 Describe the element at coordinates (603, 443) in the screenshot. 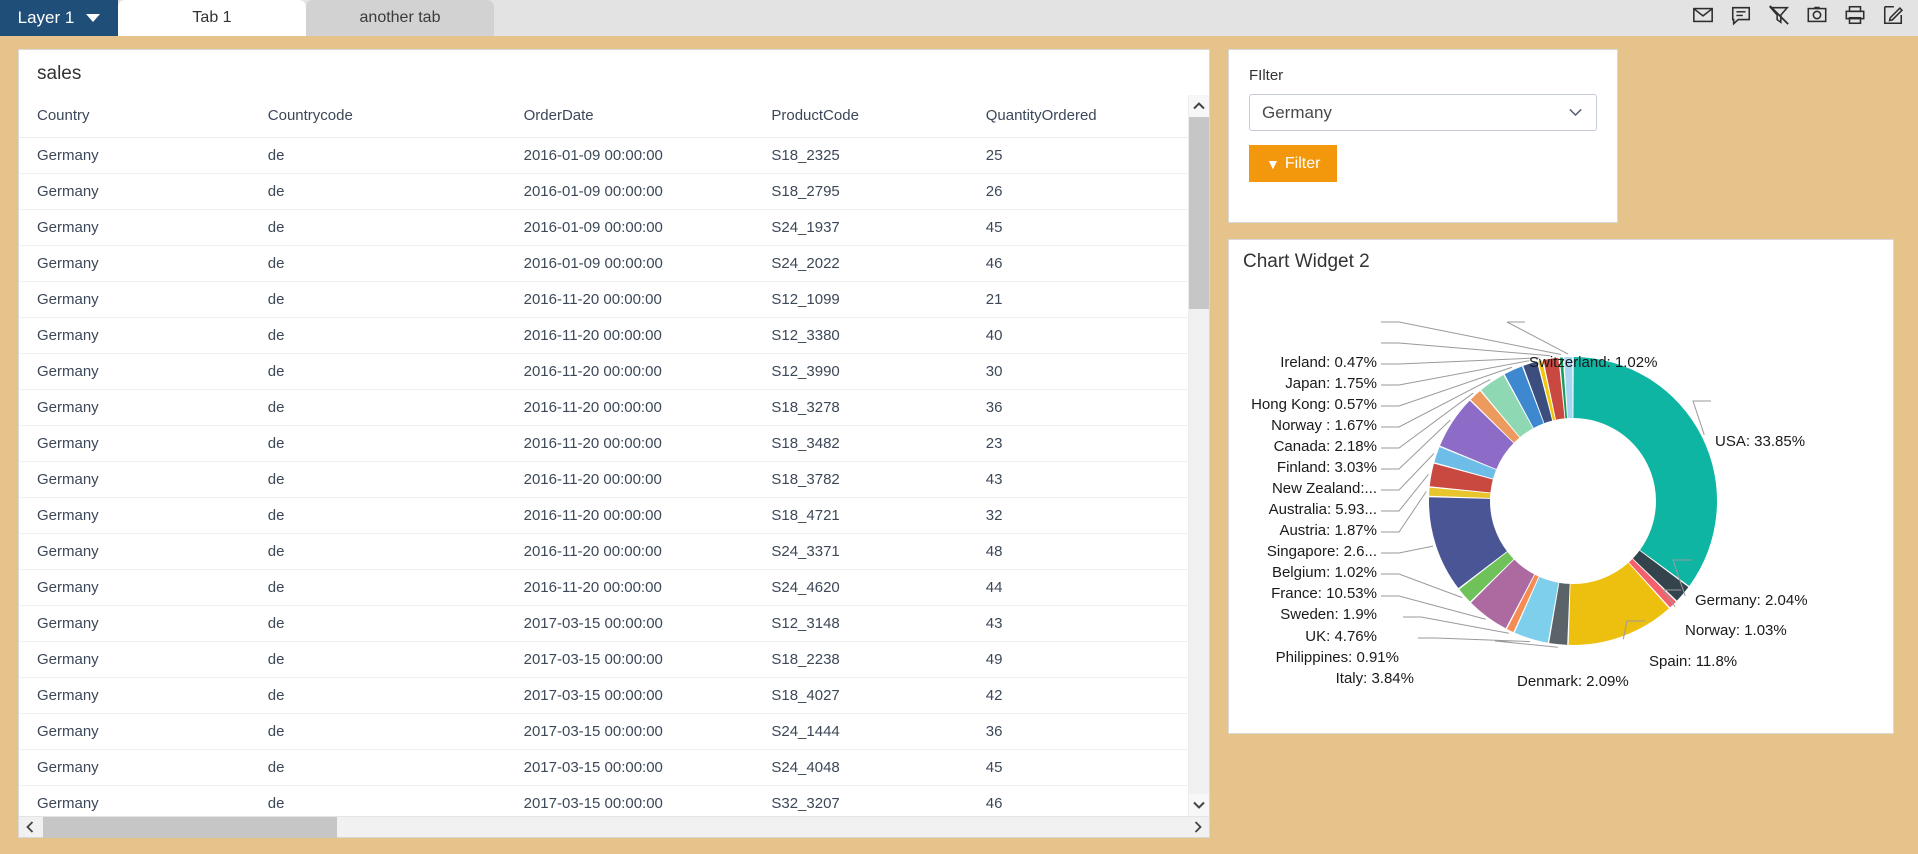

I see `table-row: Germany de 2016-11-20 00:00:00 S18_3482 23` at that location.